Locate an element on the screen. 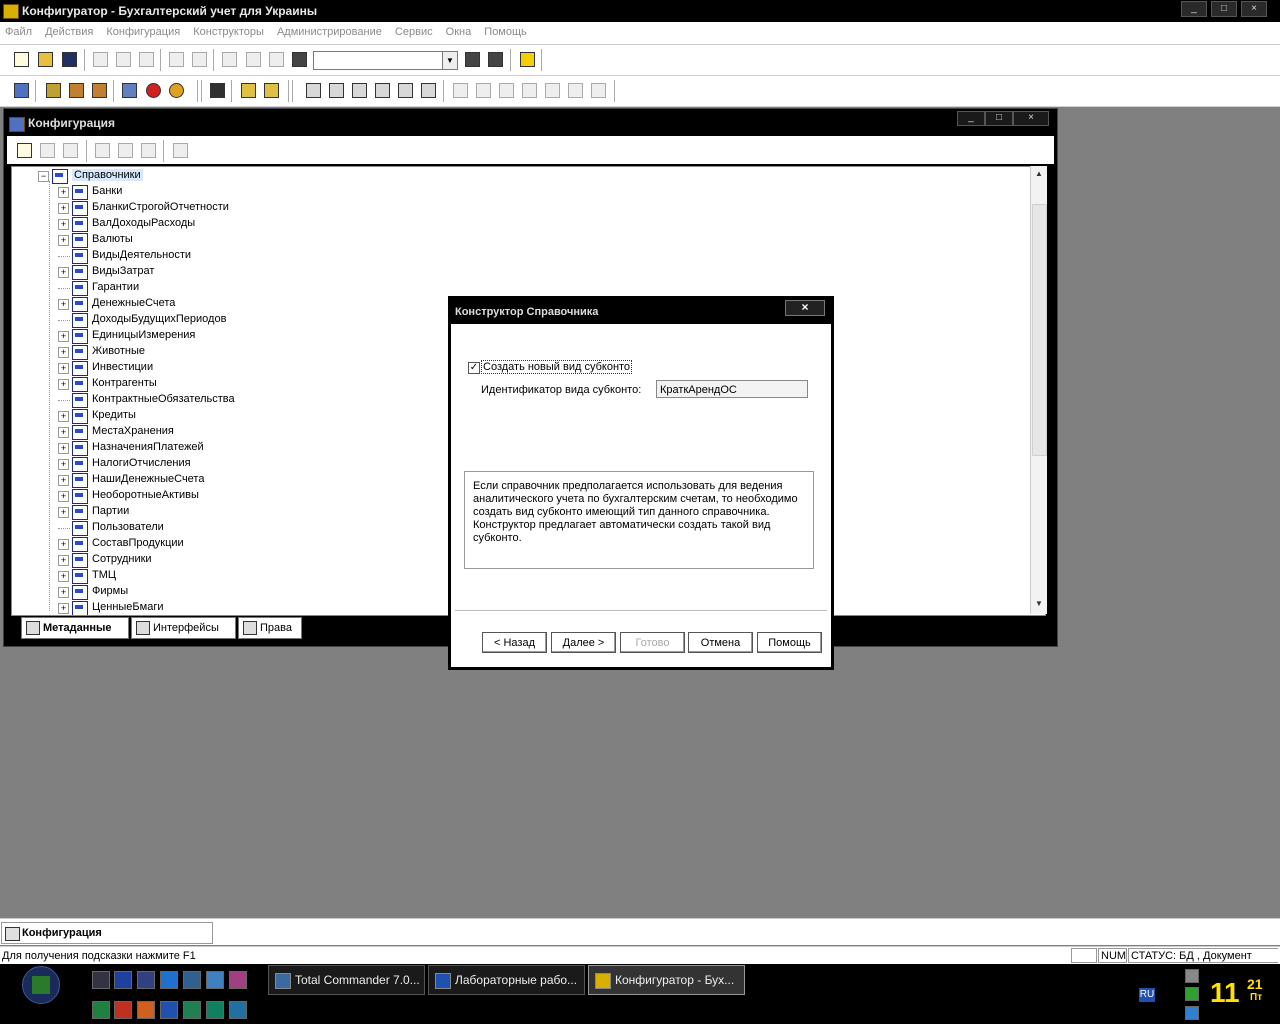 The width and height of the screenshot is (1280, 1024). wizard-8-icon is located at coordinates (483, 90).